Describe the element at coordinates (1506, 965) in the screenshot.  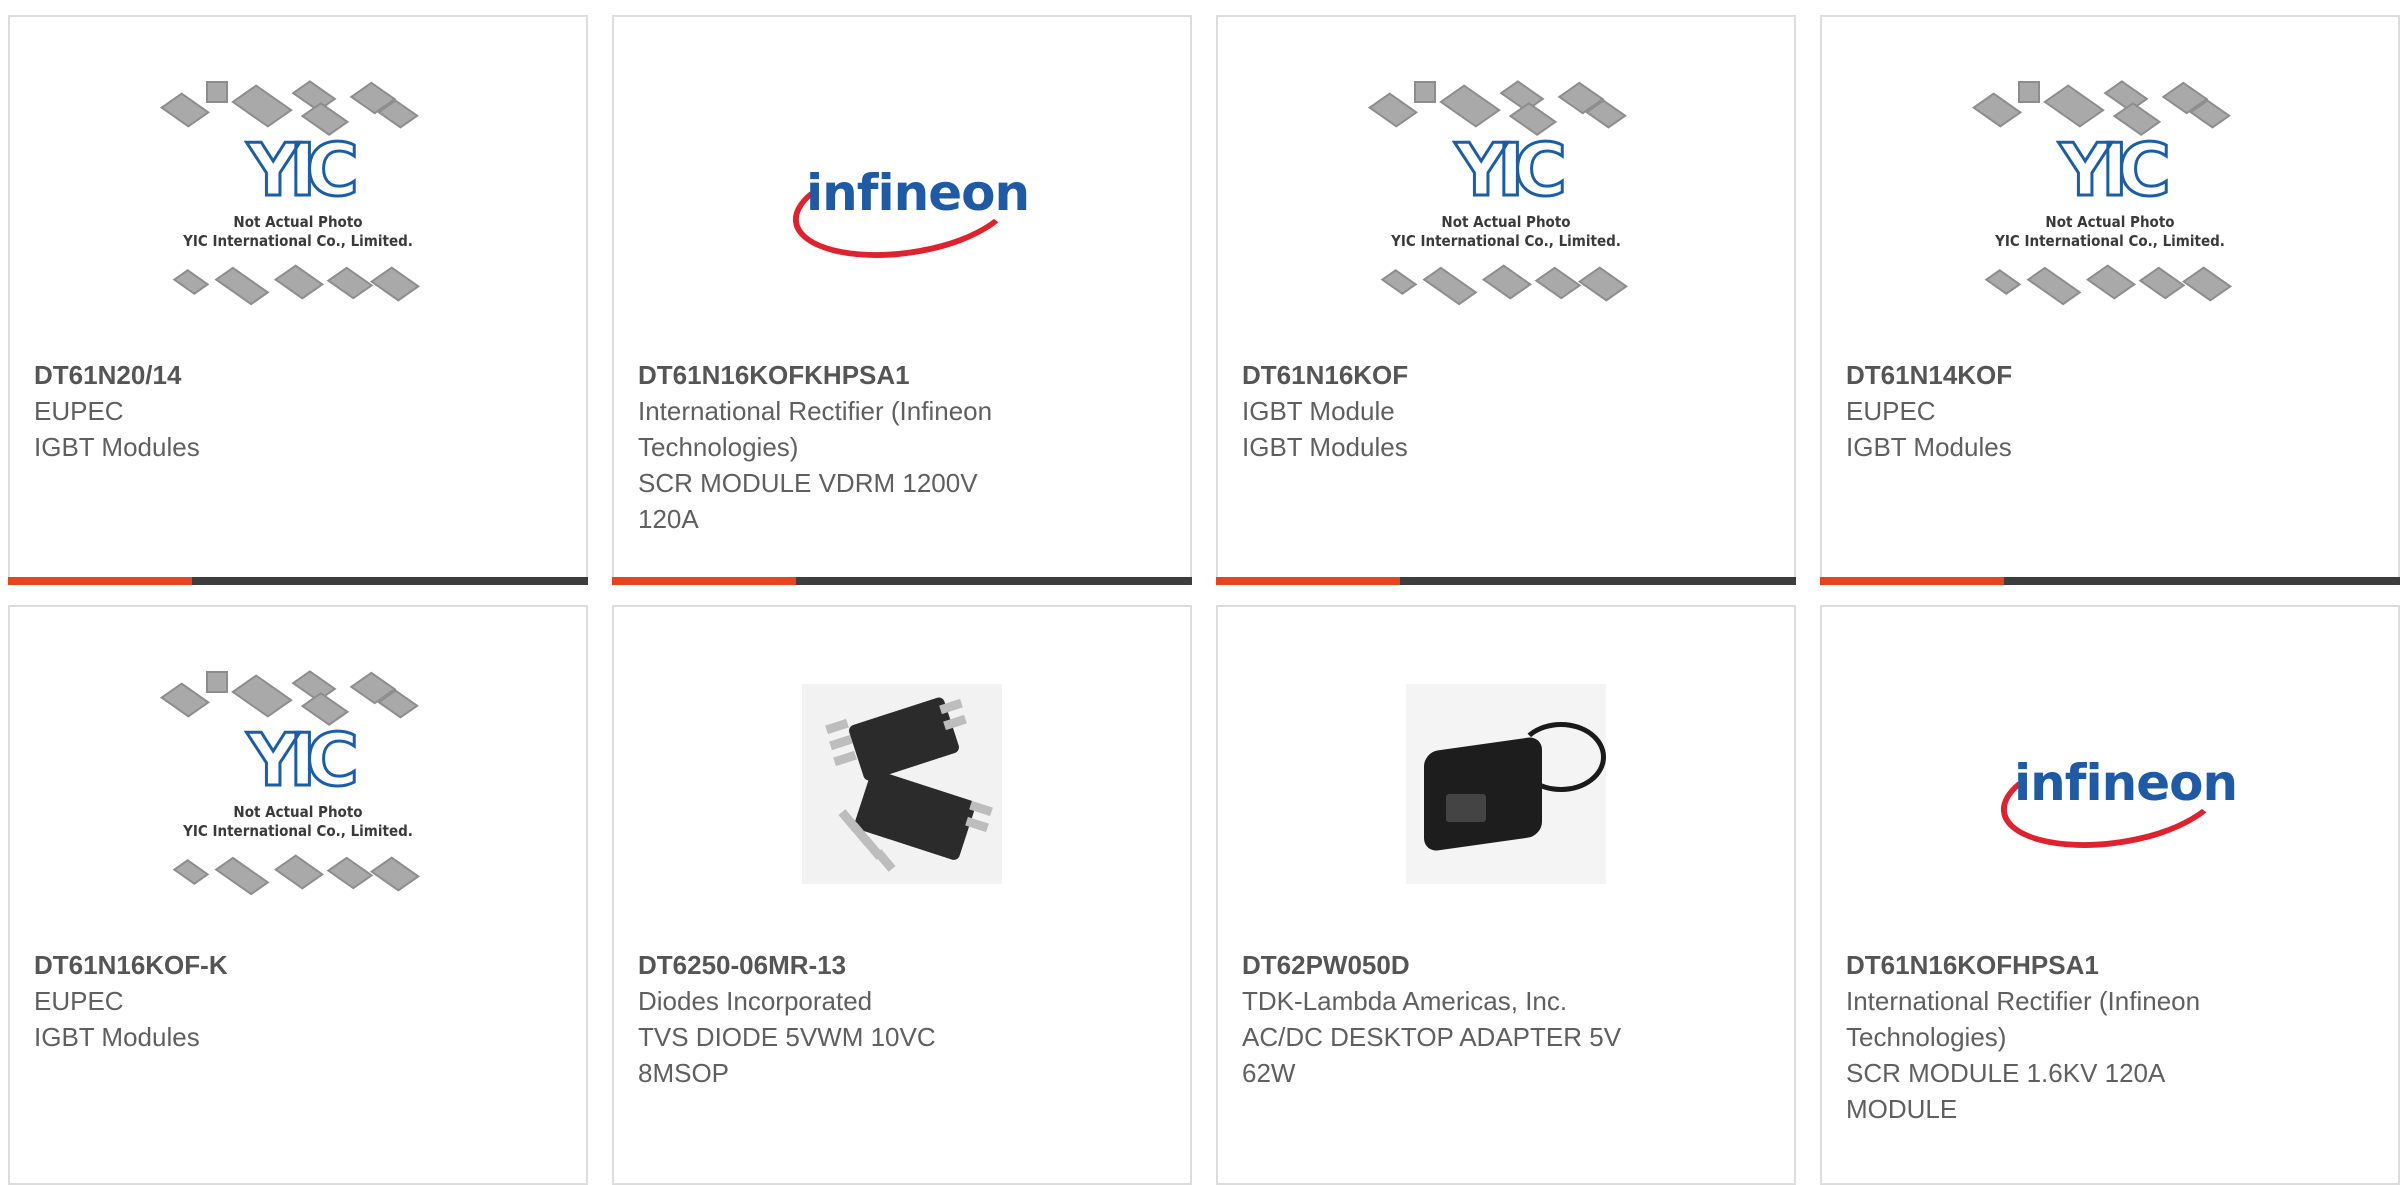
I see `part-number: DT62PW050D` at that location.